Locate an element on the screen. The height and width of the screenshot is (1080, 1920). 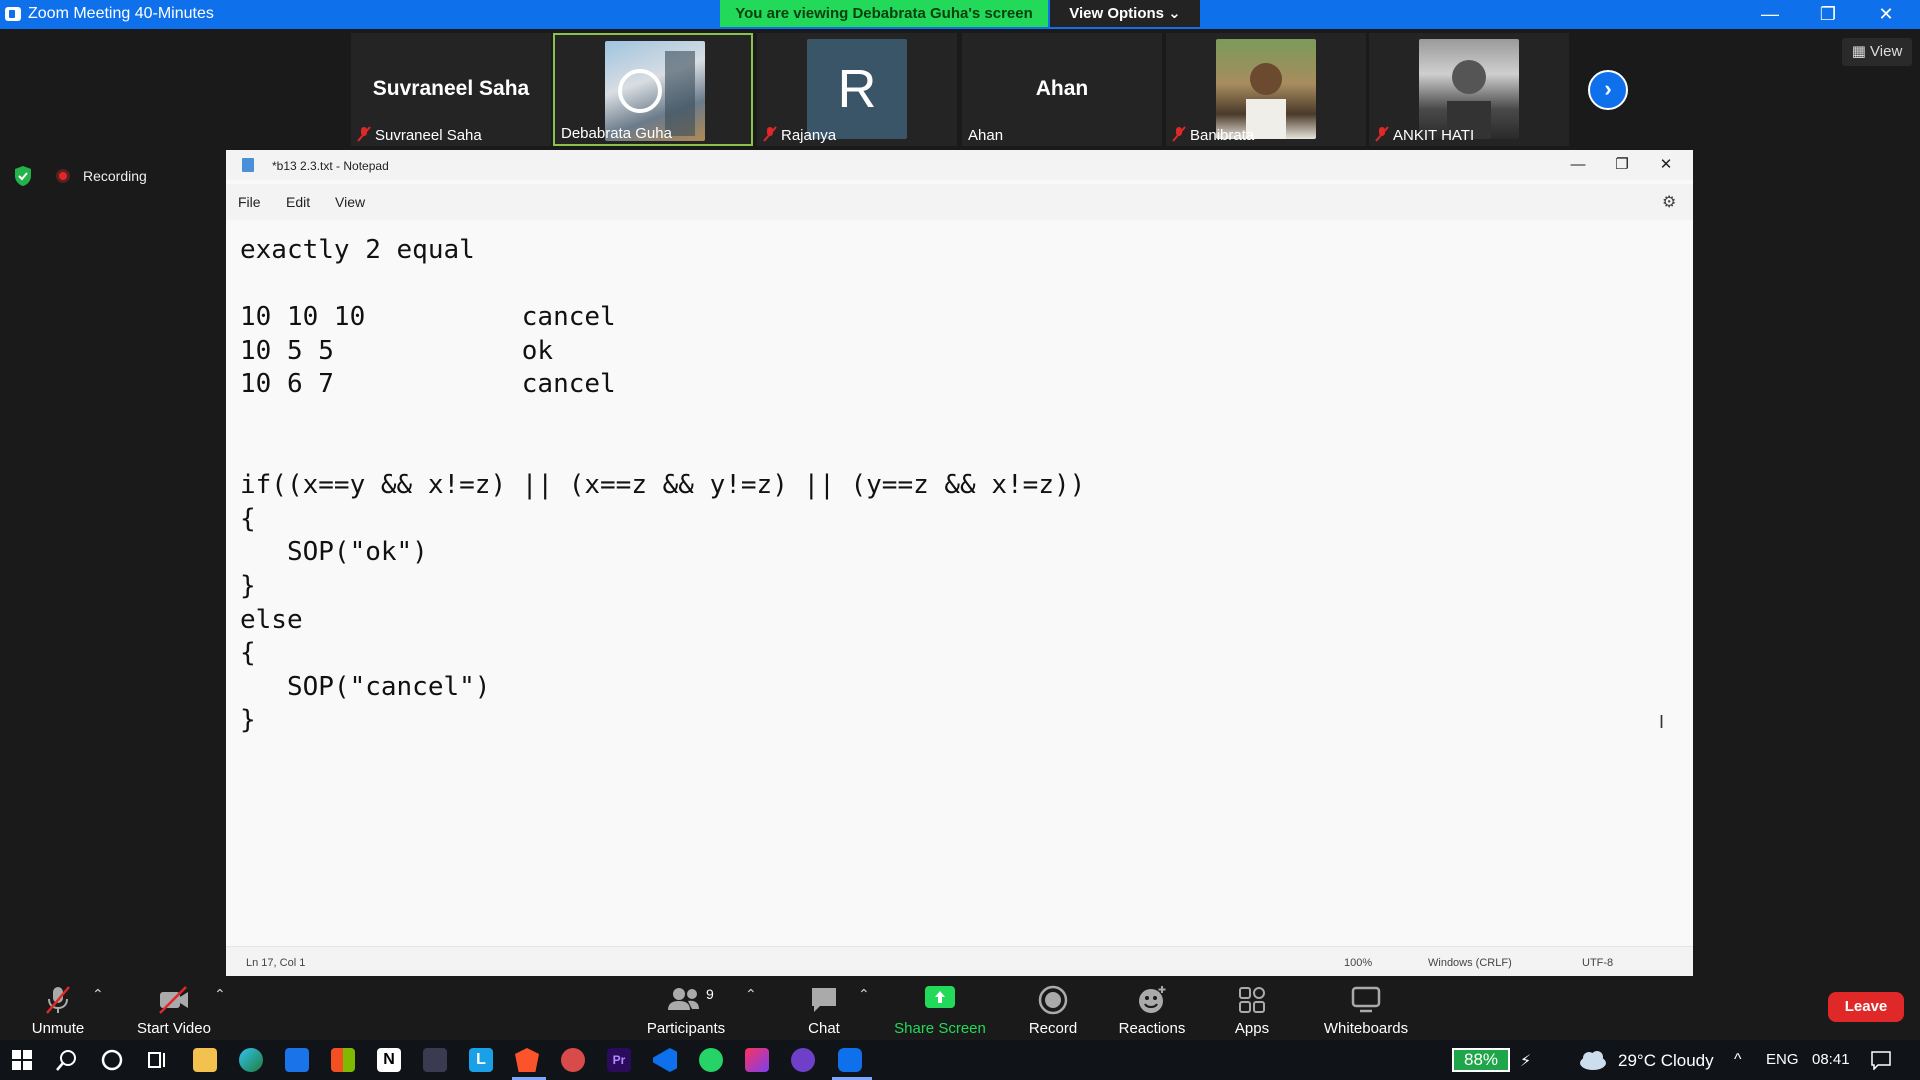
share-screen-button: Share Screen is located at coordinates (940, 1008).